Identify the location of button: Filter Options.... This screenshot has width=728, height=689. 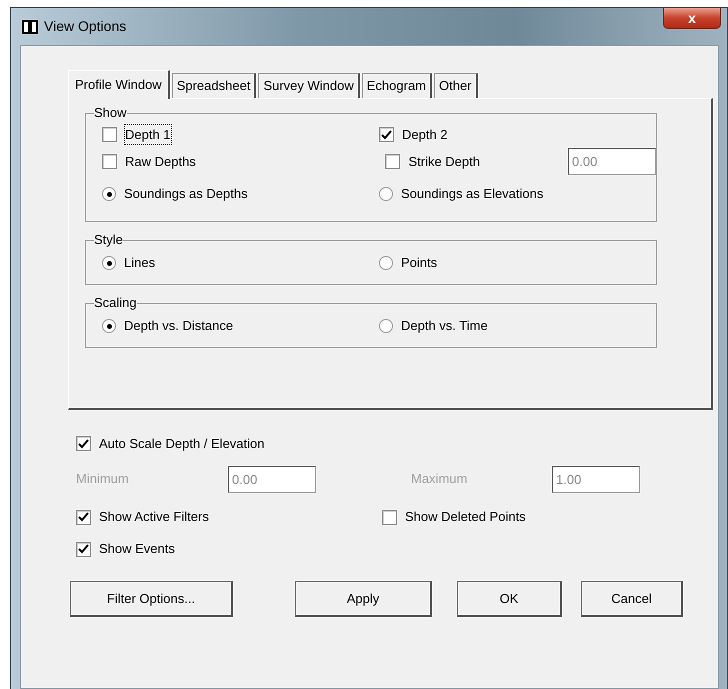
(151, 599).